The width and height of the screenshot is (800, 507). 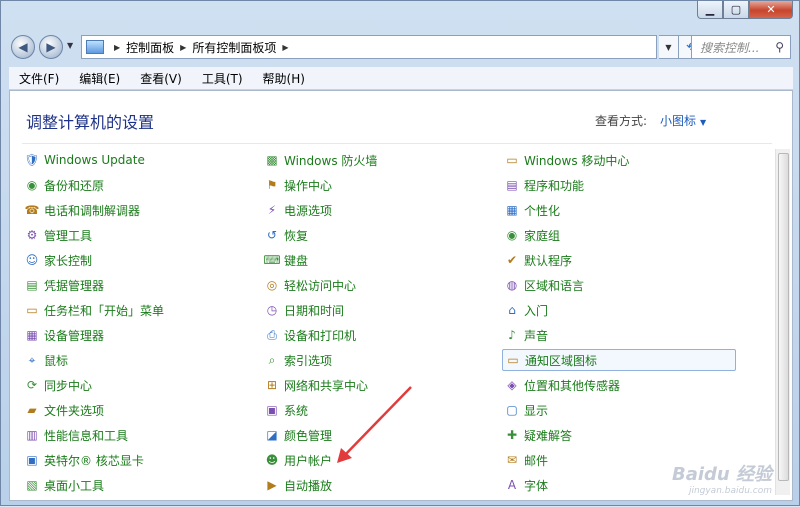 I want to click on item-label: 管理工具, so click(x=68, y=235).